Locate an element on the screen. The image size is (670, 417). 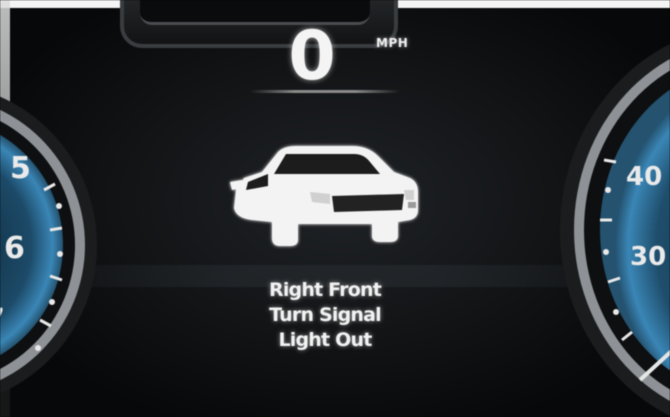
speed-unit-label: MPH is located at coordinates (392, 43).